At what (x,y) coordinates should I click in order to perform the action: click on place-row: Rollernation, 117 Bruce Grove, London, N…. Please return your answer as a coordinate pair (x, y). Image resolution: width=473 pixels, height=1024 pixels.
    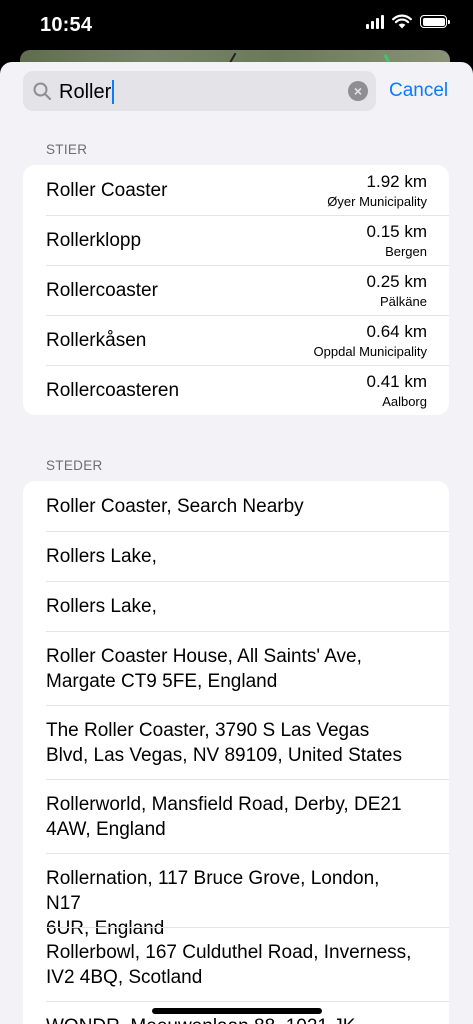
    Looking at the image, I should click on (236, 896).